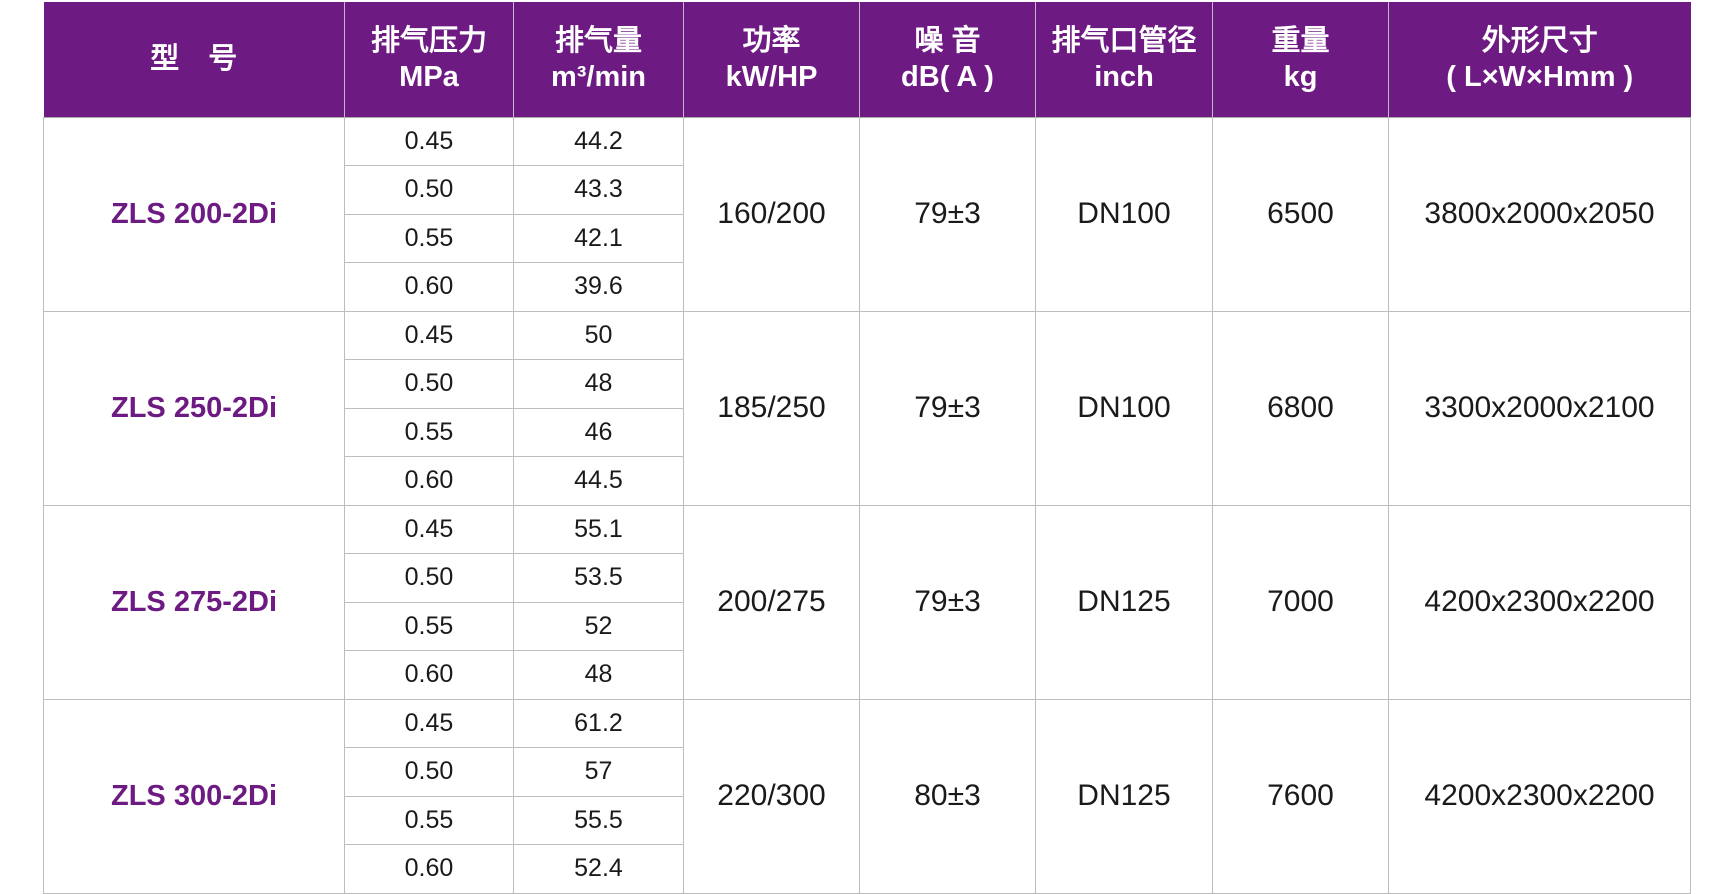 The height and width of the screenshot is (894, 1716). Describe the element at coordinates (598, 626) in the screenshot. I see `flow-cell: 52` at that location.